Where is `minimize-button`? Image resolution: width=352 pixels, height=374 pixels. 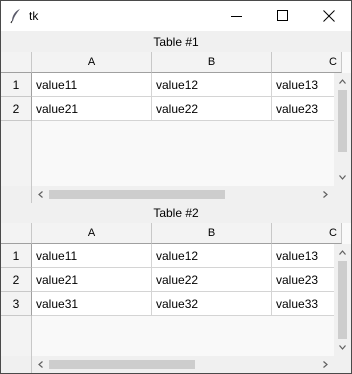 minimize-button is located at coordinates (237, 16).